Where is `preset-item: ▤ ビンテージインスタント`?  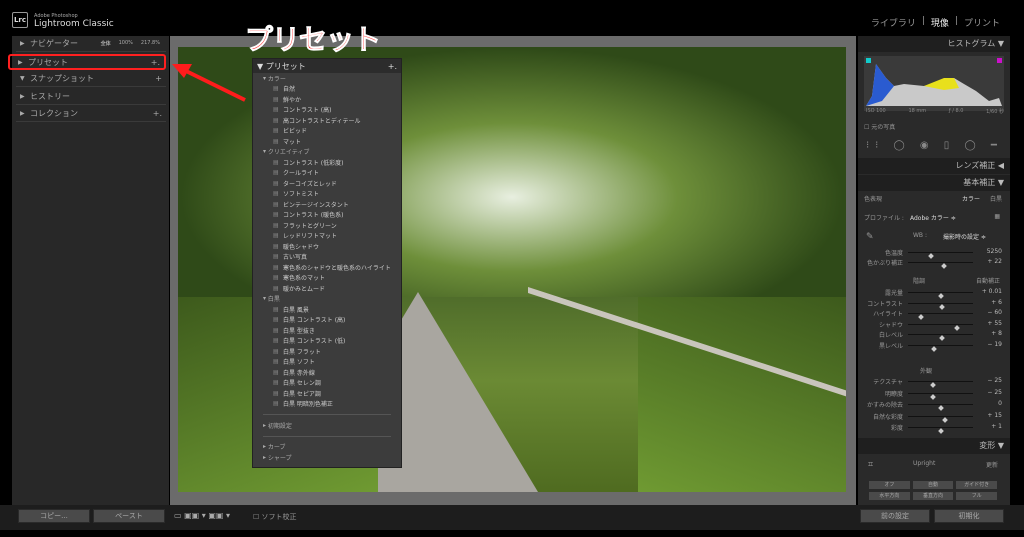 preset-item: ▤ ビンテージインスタント is located at coordinates (327, 204).